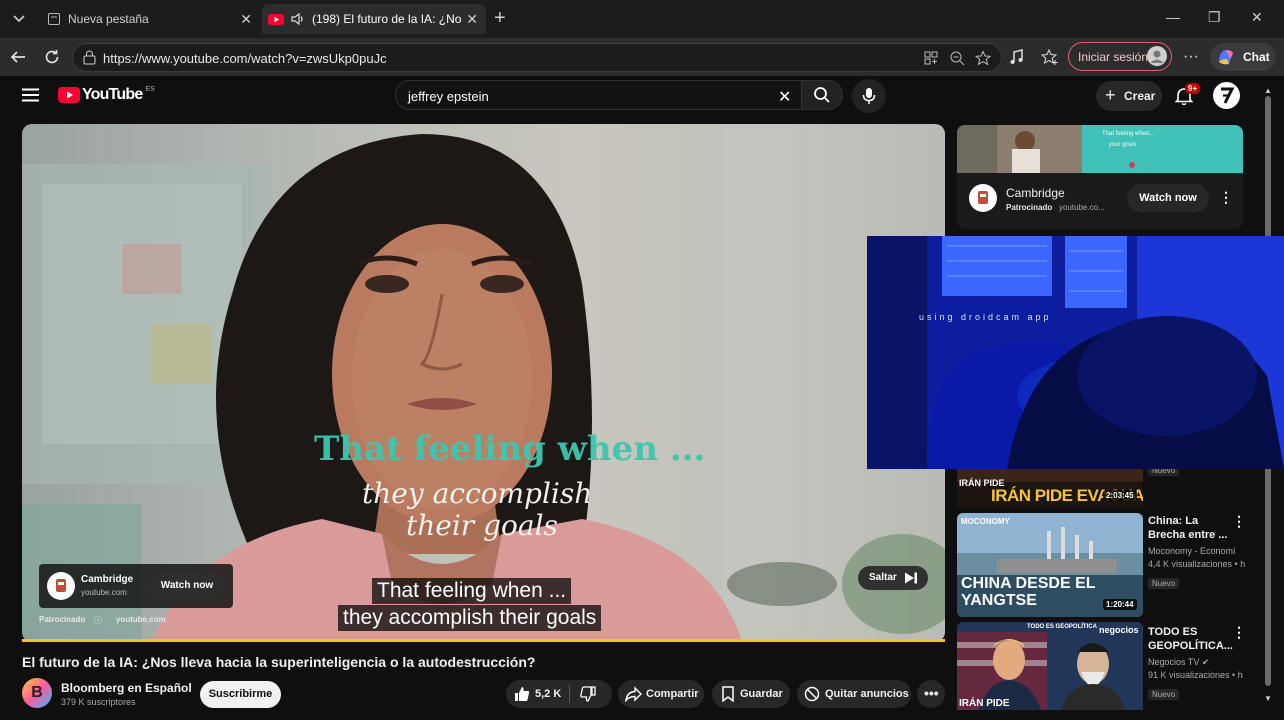 The width and height of the screenshot is (1284, 720). Describe the element at coordinates (298, 19) in the screenshot. I see `audio-playing-icon` at that location.